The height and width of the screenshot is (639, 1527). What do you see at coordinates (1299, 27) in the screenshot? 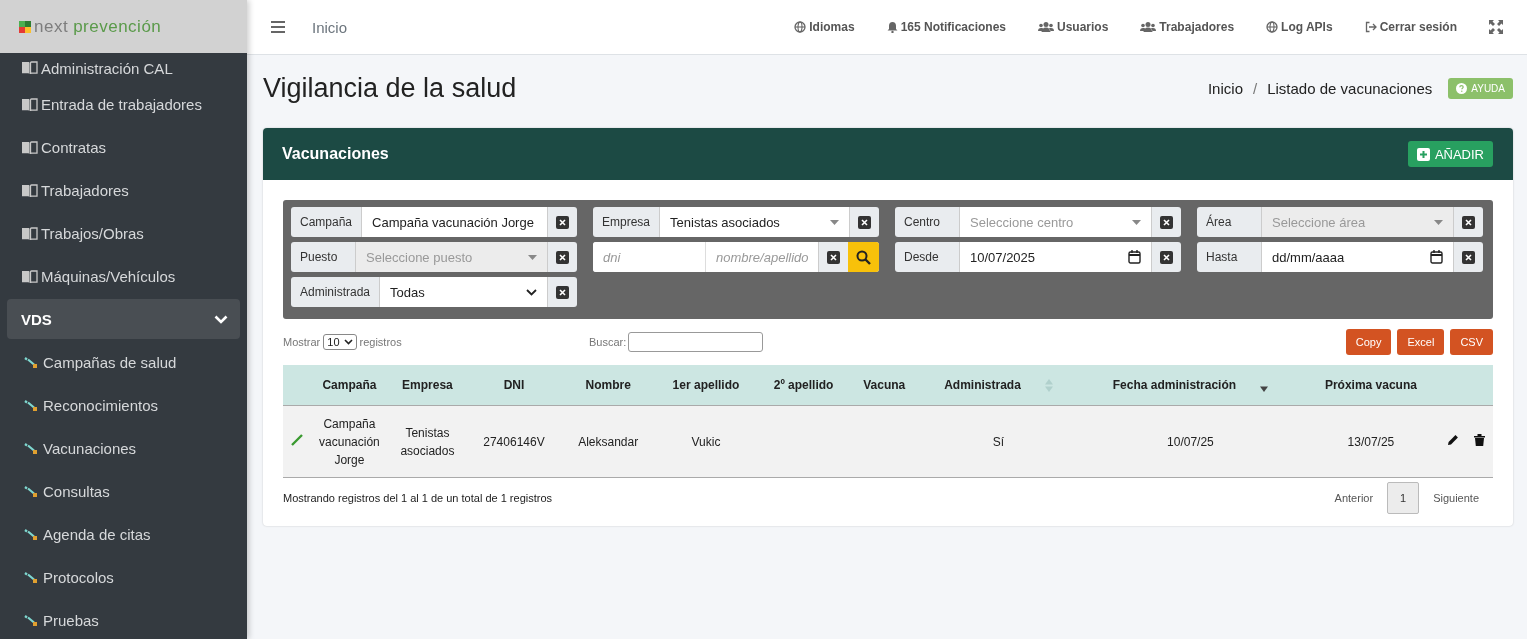
I see `topbar-link: Log APIs` at bounding box center [1299, 27].